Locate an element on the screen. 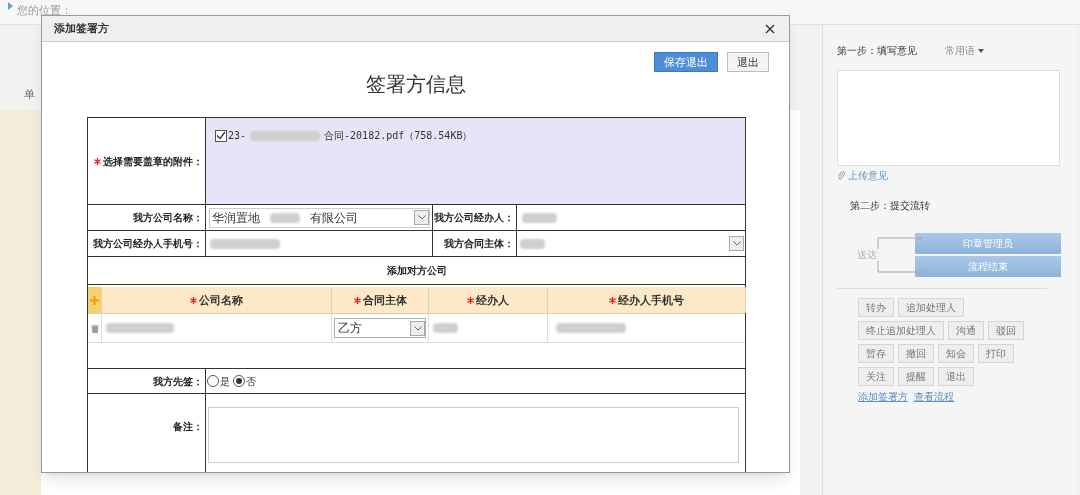 The height and width of the screenshot is (495, 1080). action-button: 撤回 is located at coordinates (916, 353).